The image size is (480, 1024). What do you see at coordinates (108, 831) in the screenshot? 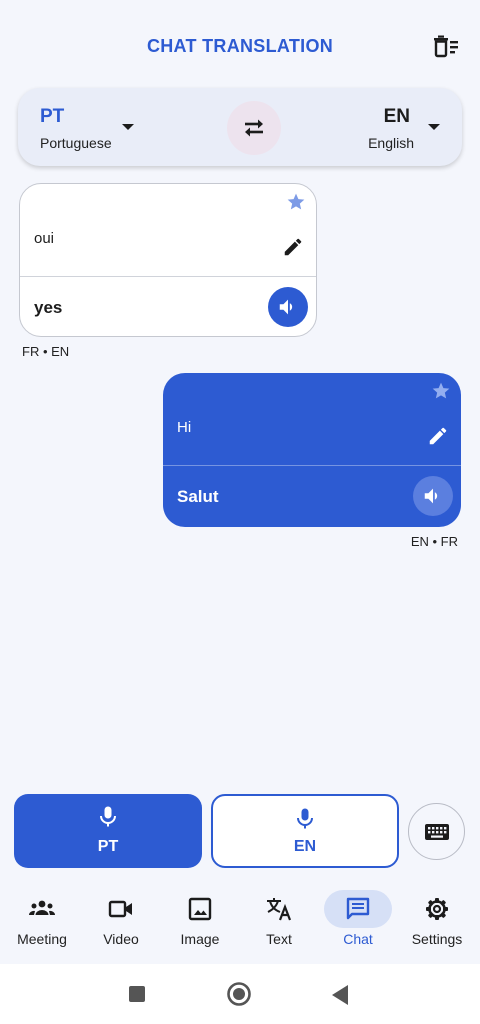
I see `mic-source-language-button: PT` at bounding box center [108, 831].